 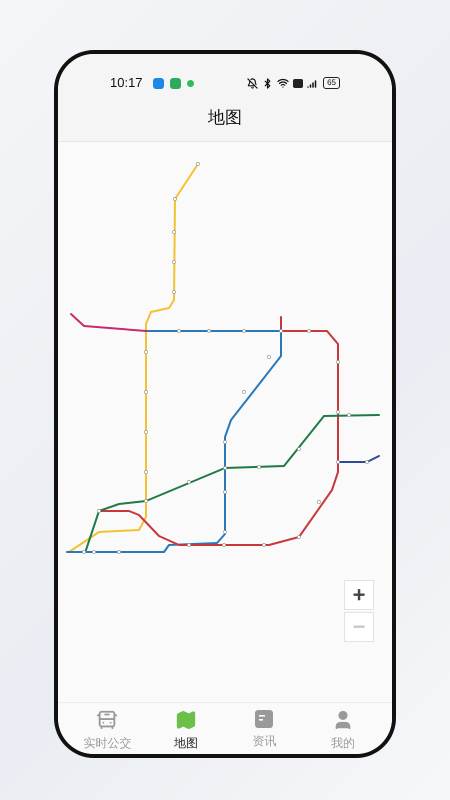 What do you see at coordinates (252, 83) in the screenshot?
I see `mute-icon` at bounding box center [252, 83].